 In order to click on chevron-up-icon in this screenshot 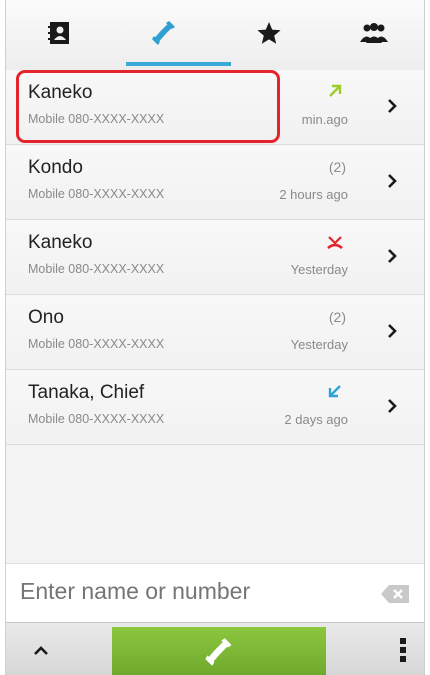, I will do `click(41, 650)`.